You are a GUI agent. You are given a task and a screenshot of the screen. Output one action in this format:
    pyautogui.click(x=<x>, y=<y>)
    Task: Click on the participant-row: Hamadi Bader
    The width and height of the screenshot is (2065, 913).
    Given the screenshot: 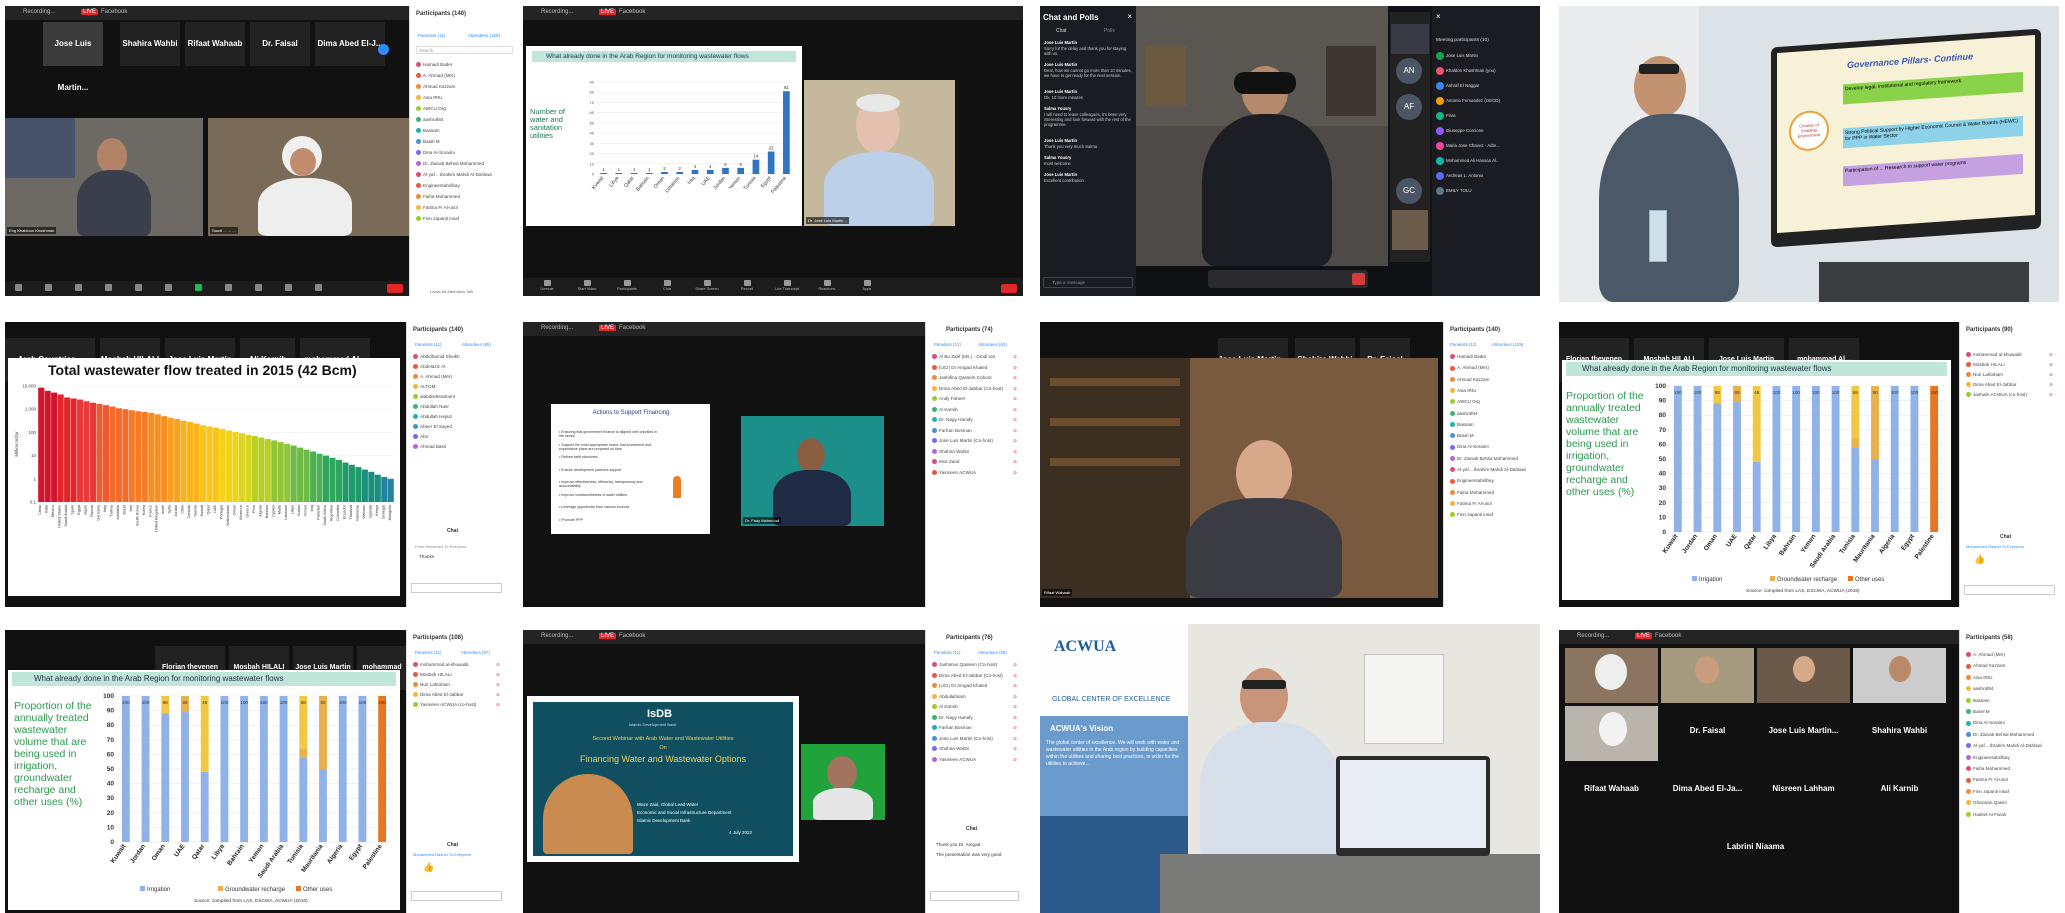 What is the action you would take?
    pyautogui.click(x=464, y=65)
    